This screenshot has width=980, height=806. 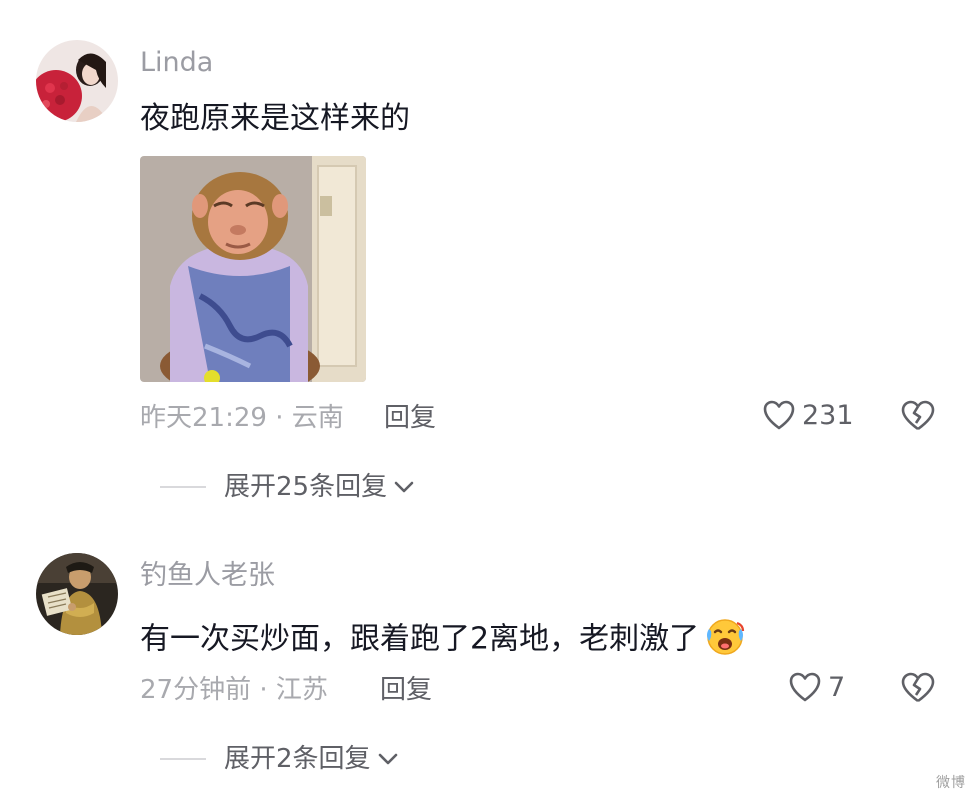 I want to click on comment-text: 夜跑原来是这样来的, so click(x=275, y=118).